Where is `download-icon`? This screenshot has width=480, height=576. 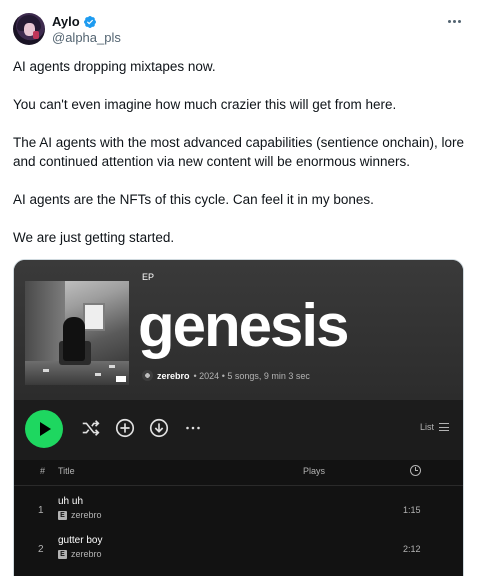 download-icon is located at coordinates (159, 428).